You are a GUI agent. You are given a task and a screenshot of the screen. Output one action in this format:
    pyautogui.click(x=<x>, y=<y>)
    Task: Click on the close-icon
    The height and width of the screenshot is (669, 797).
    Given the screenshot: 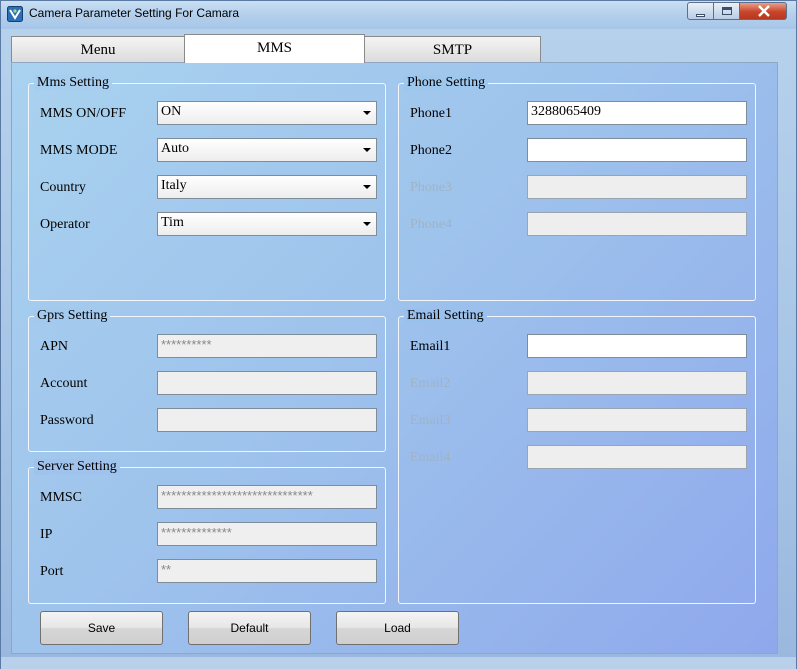 What is the action you would take?
    pyautogui.click(x=764, y=11)
    